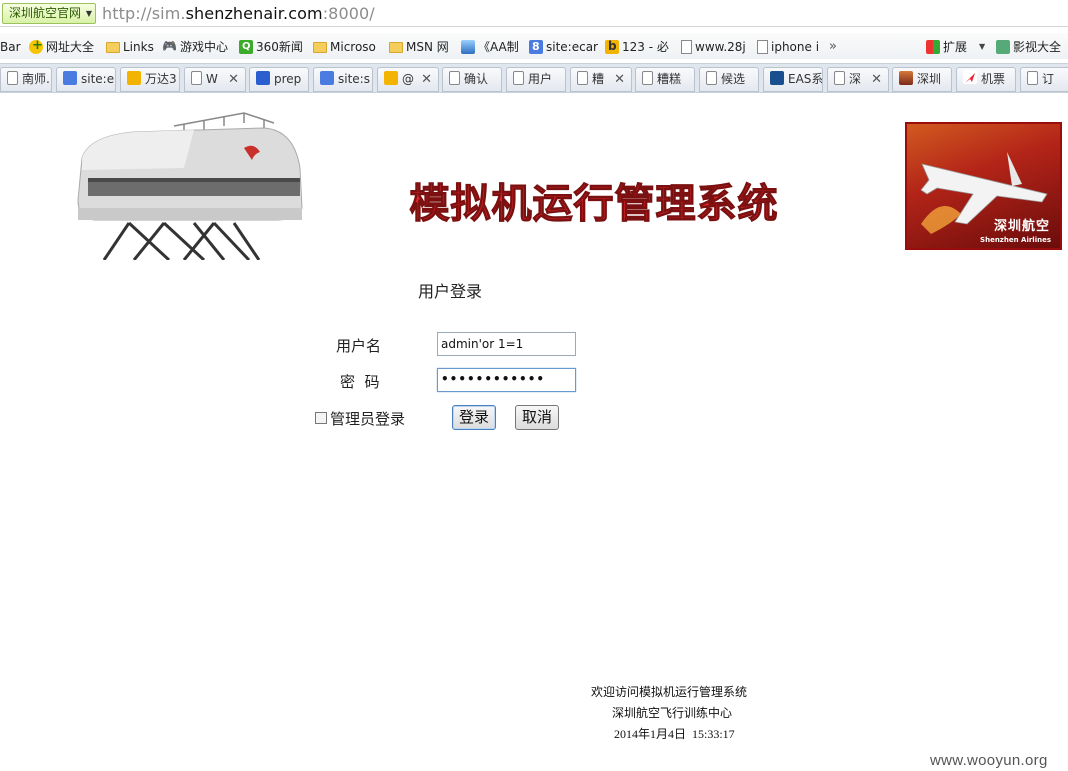 This screenshot has height=771, width=1068. What do you see at coordinates (669, 79) in the screenshot?
I see `tab-label: 糟糕` at bounding box center [669, 79].